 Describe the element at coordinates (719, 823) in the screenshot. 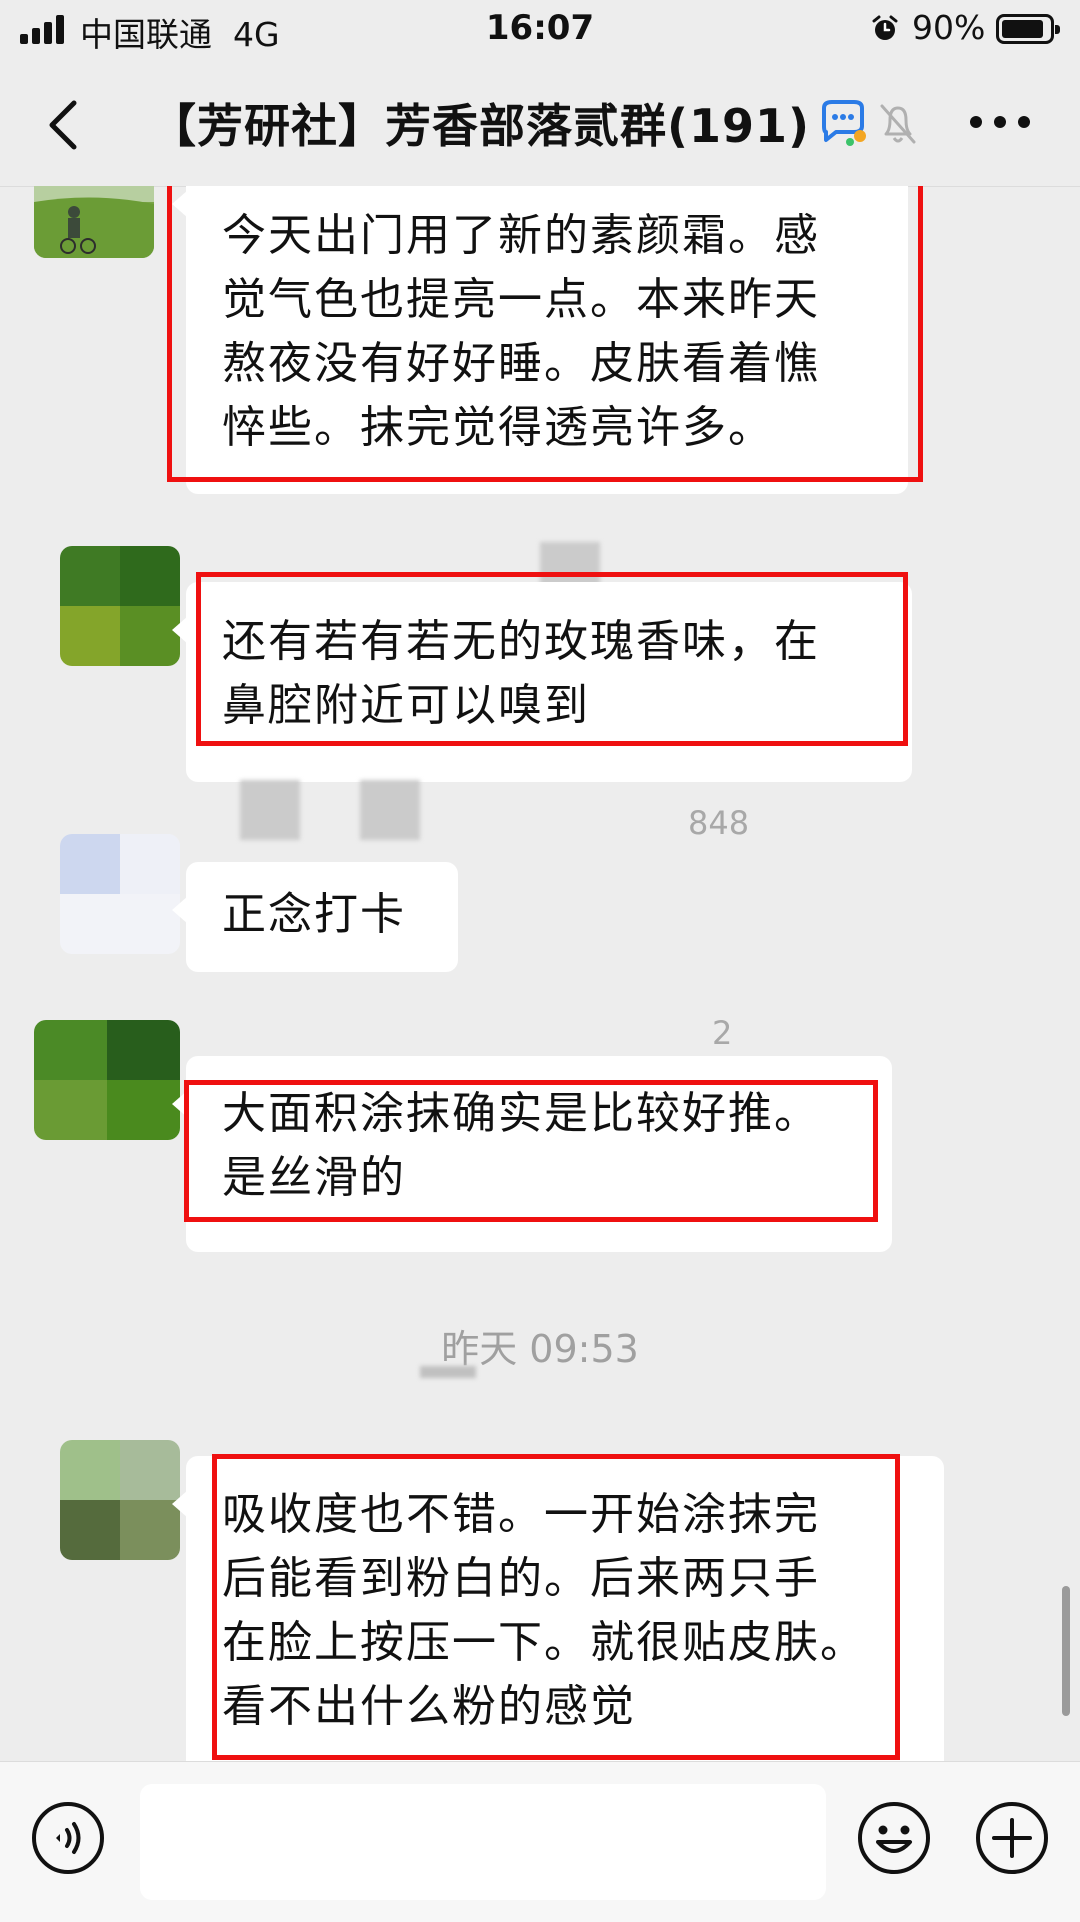

I see `sender-name-fragment: 848` at that location.